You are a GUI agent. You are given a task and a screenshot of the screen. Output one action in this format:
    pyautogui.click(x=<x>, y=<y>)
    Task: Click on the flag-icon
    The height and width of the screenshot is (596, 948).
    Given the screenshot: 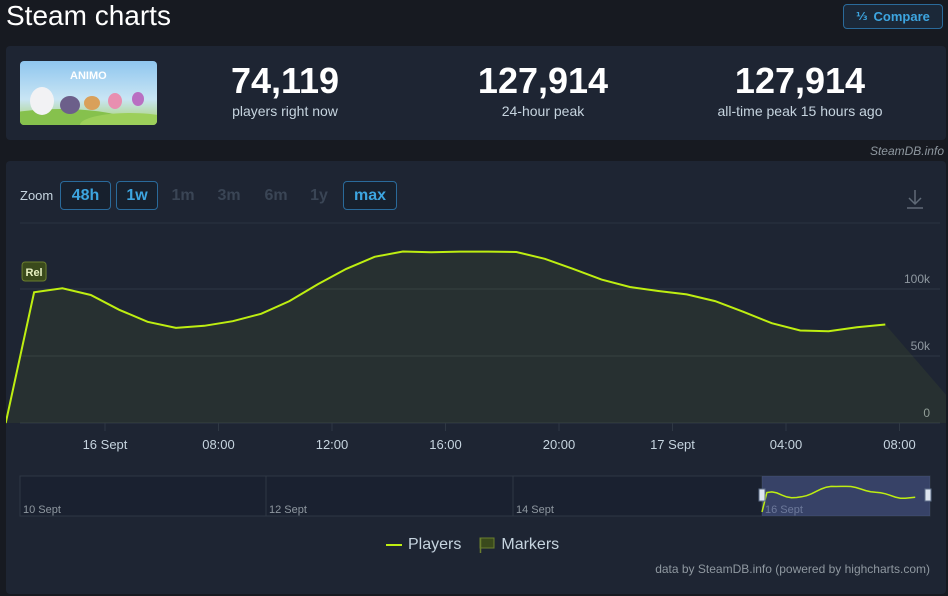 What is the action you would take?
    pyautogui.click(x=487, y=545)
    